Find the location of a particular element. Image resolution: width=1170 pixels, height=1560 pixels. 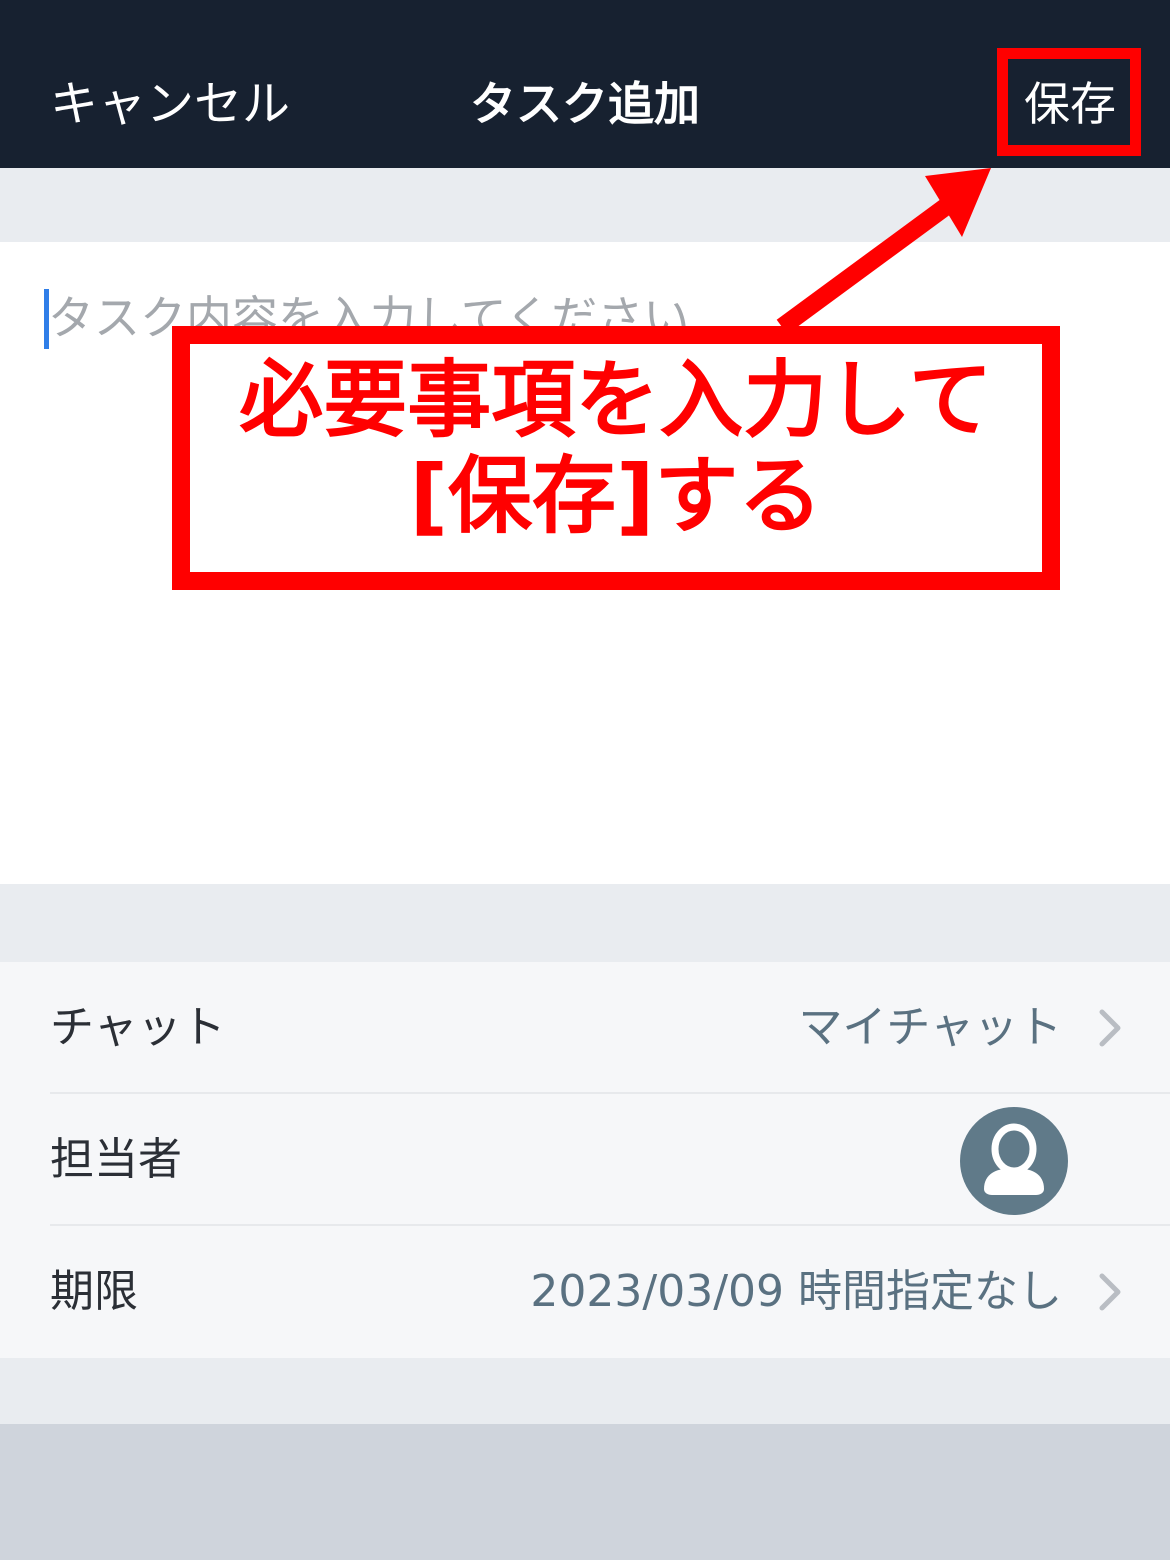

bottom-area is located at coordinates (585, 1492).